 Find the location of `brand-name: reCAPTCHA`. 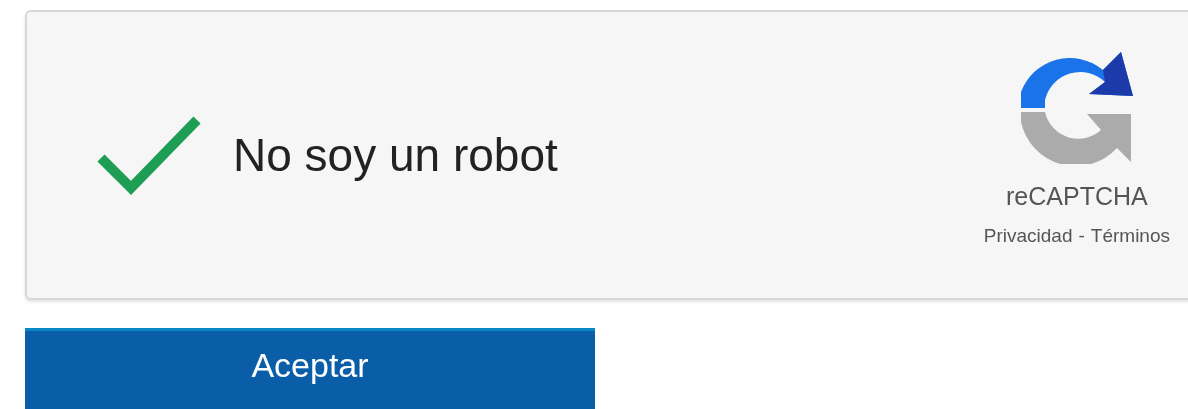

brand-name: reCAPTCHA is located at coordinates (1077, 196).